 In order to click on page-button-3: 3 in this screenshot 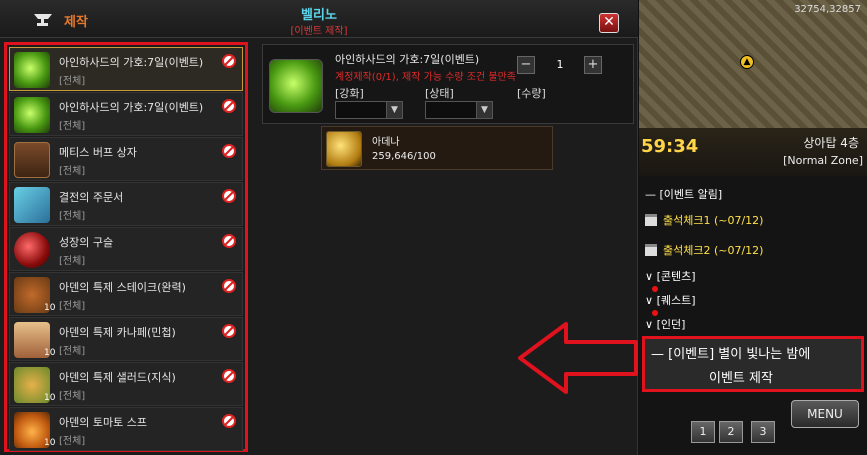, I will do `click(763, 432)`.